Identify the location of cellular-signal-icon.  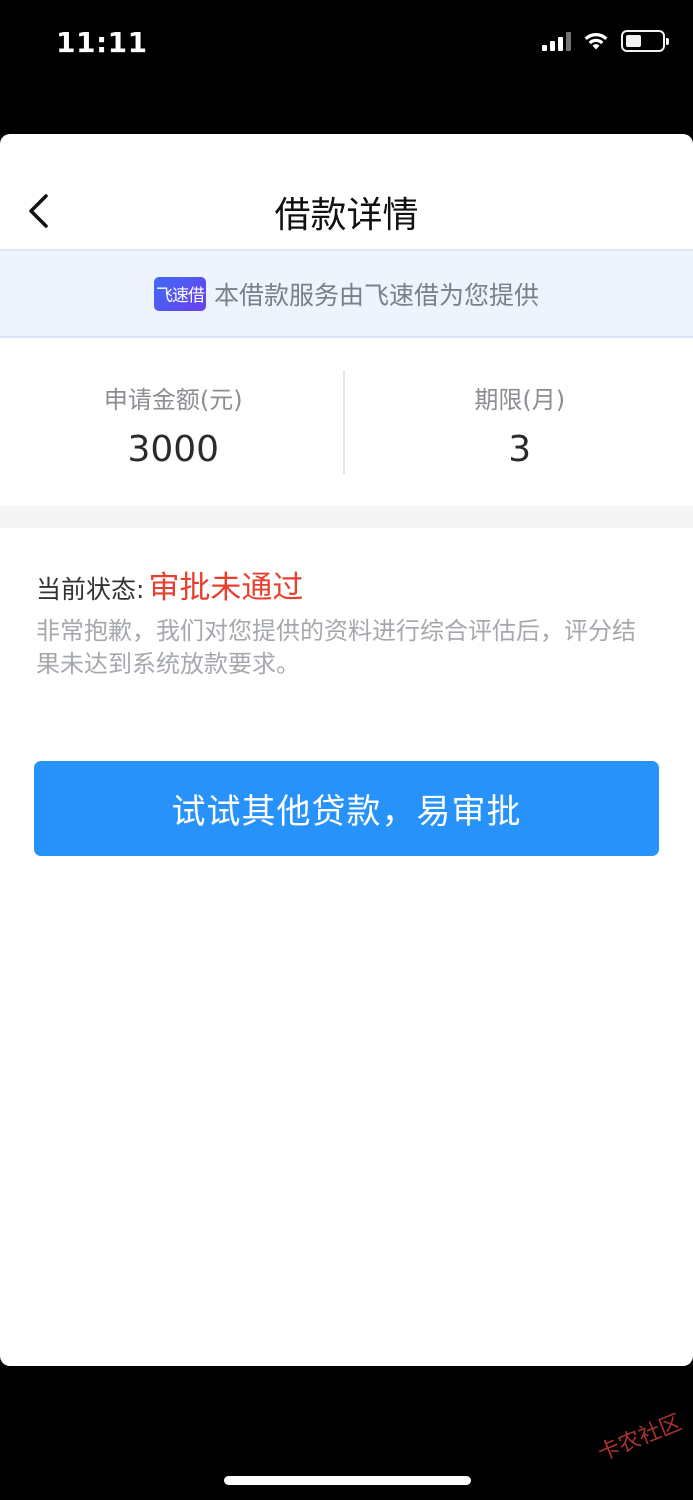
(556, 41).